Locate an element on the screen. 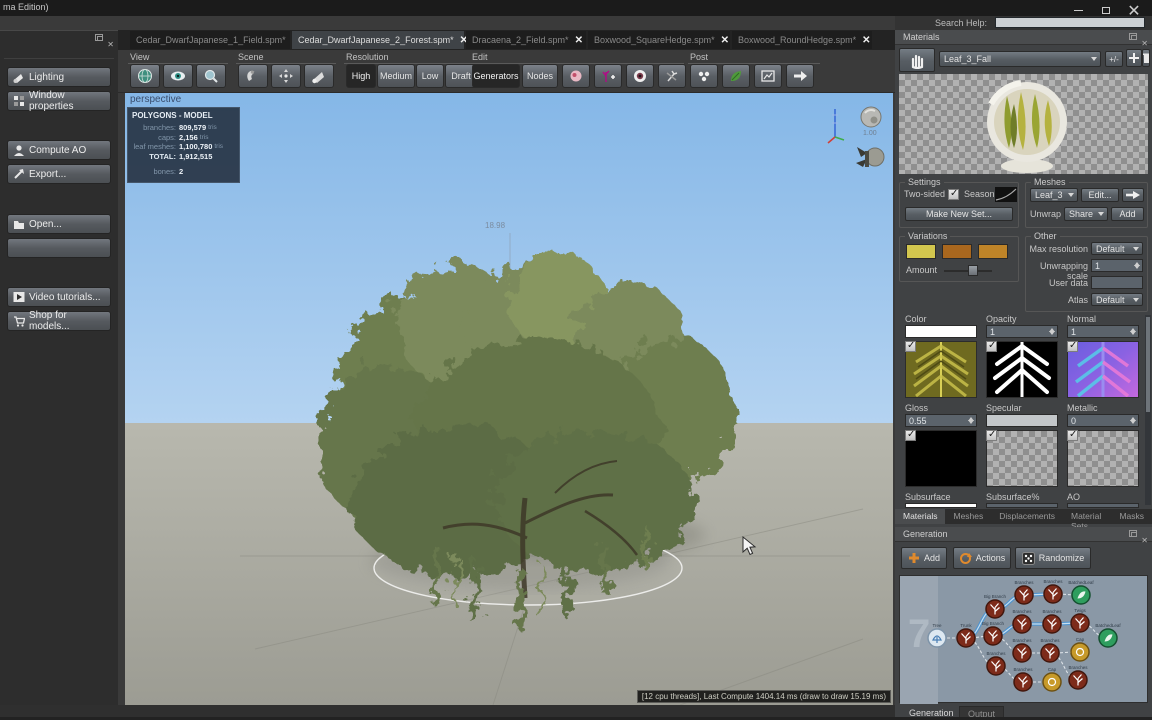  view-zoom-button is located at coordinates (211, 76).